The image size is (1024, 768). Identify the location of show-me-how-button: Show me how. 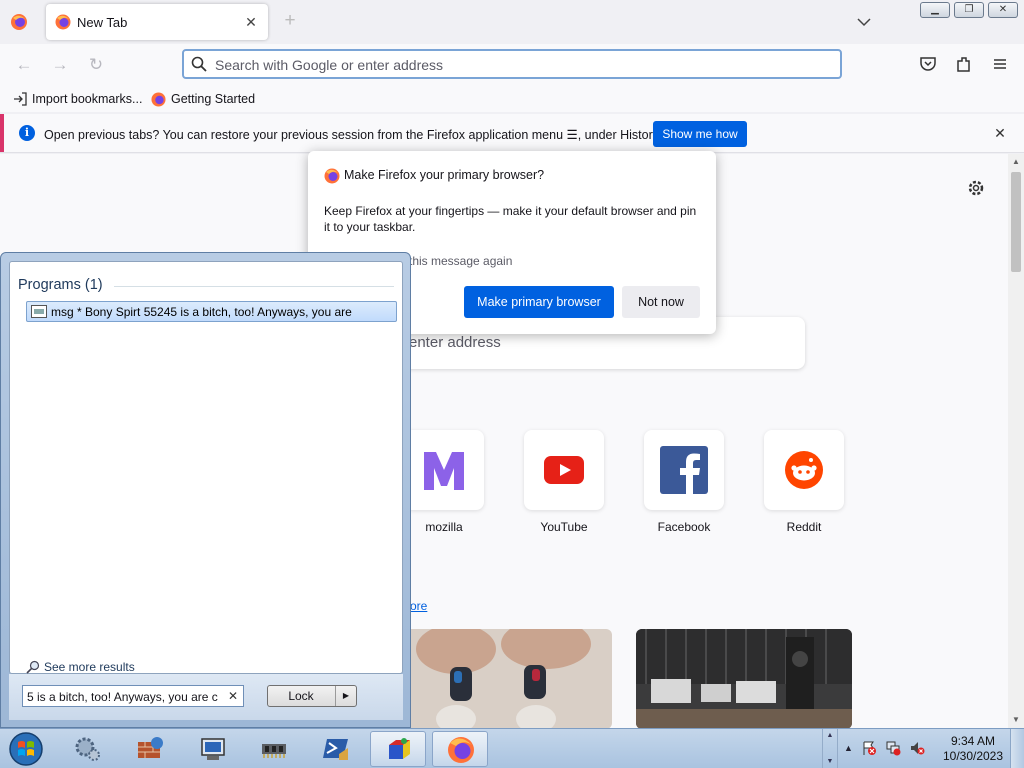
(700, 134).